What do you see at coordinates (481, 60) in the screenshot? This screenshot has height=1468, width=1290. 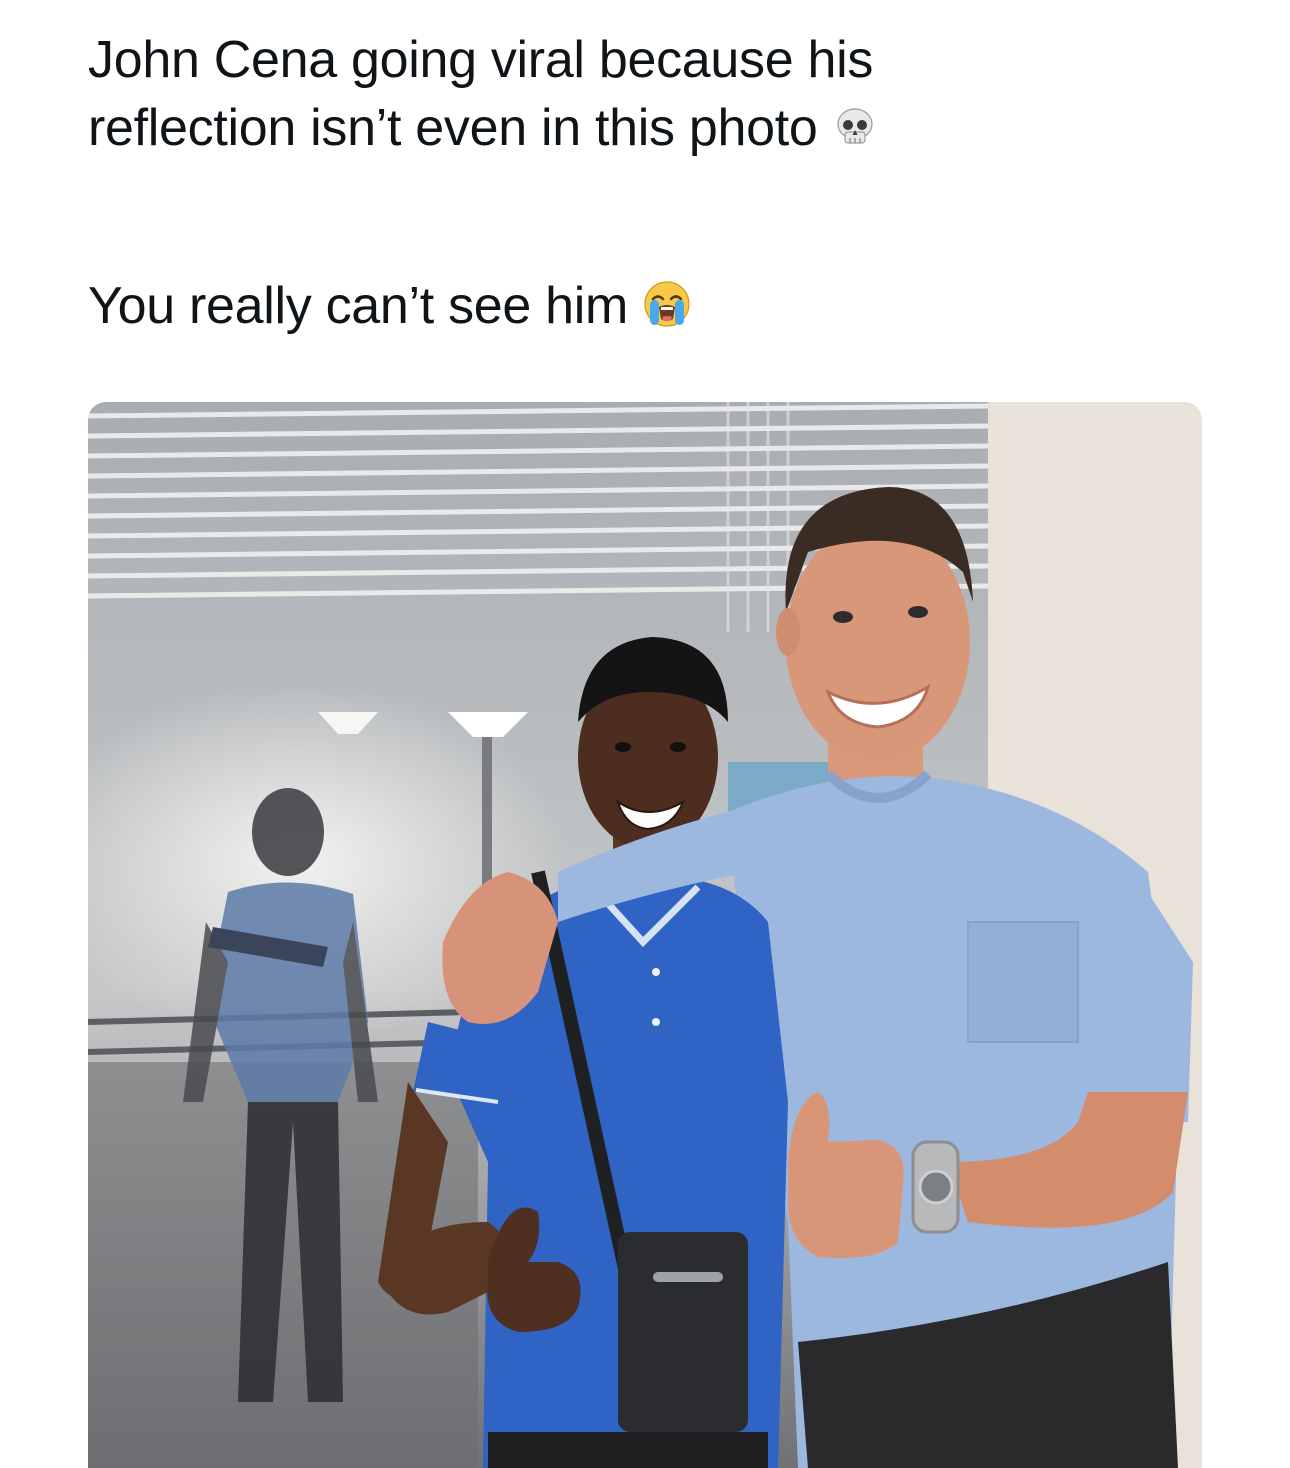 I see `caption-line-1: John Cena going viral because his` at bounding box center [481, 60].